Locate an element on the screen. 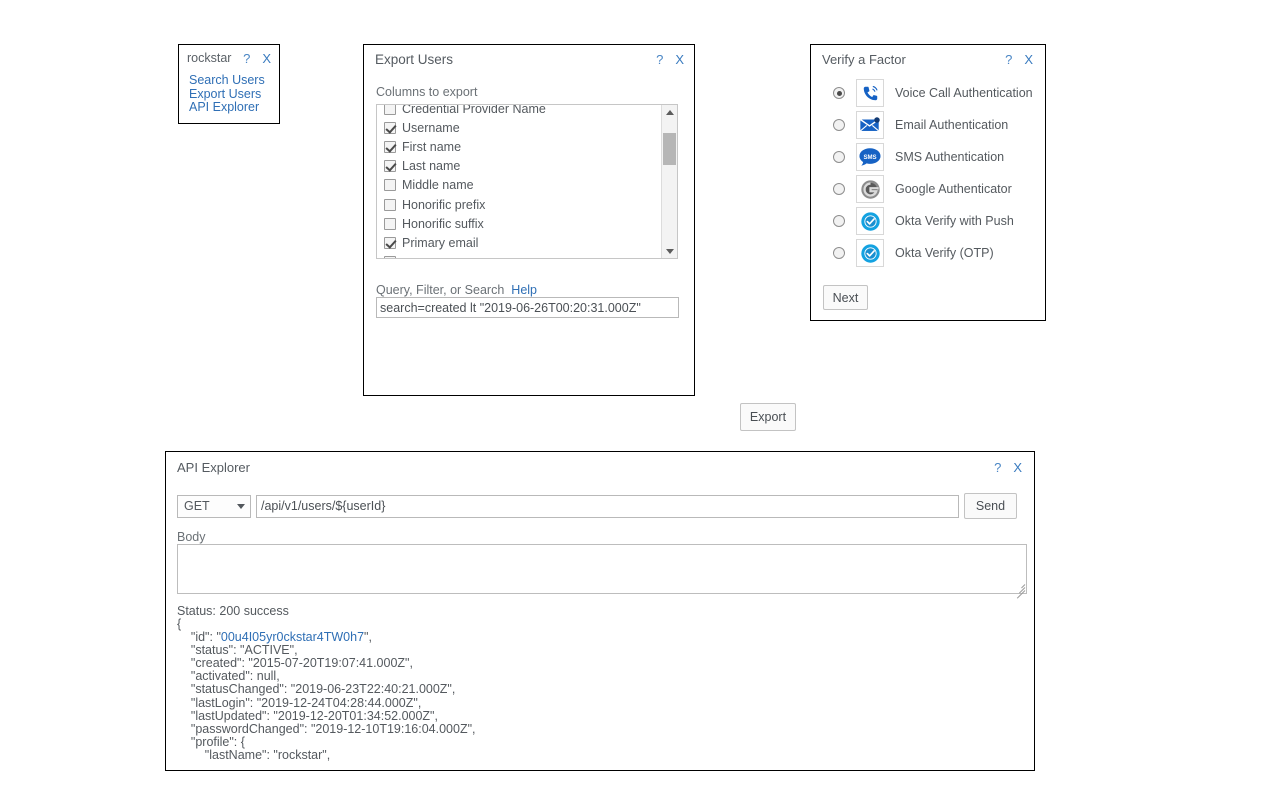 This screenshot has width=1280, height=800. factor-option-okta-verify-push: Okta Verify with Push is located at coordinates (928, 221).